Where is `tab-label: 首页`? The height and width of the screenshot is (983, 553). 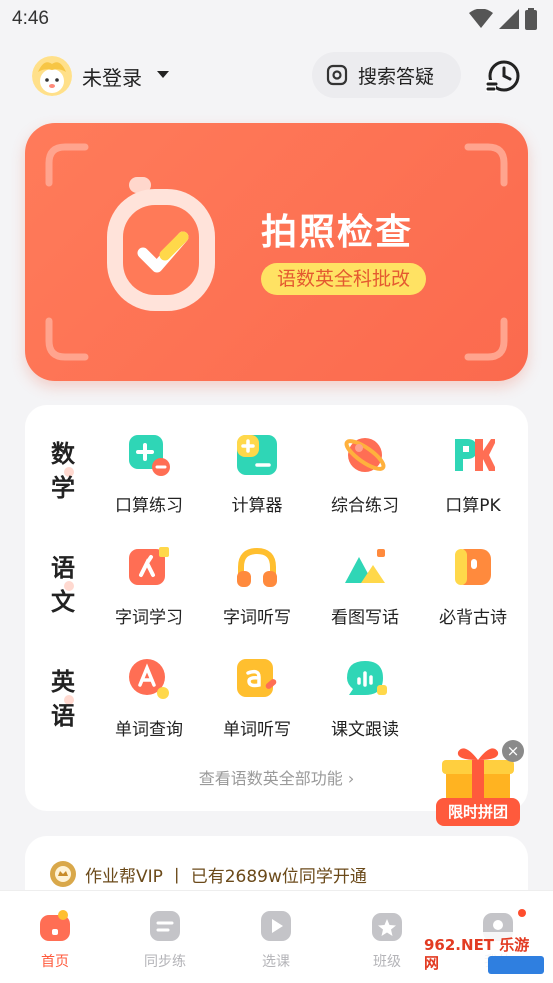
tab-label: 首页 is located at coordinates (55, 962).